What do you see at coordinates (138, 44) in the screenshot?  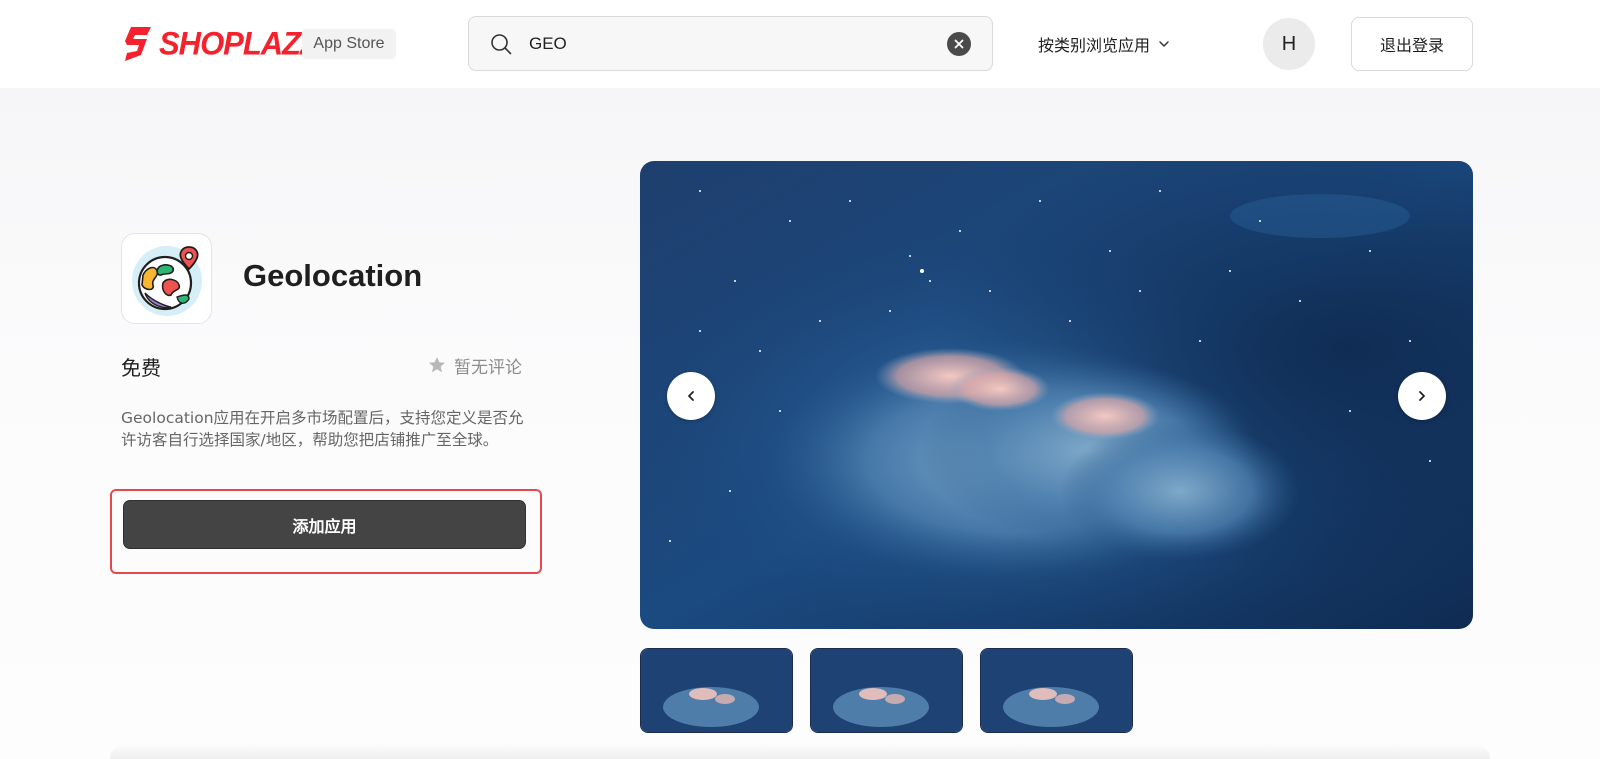 I see `shoplazza-logo-icon` at bounding box center [138, 44].